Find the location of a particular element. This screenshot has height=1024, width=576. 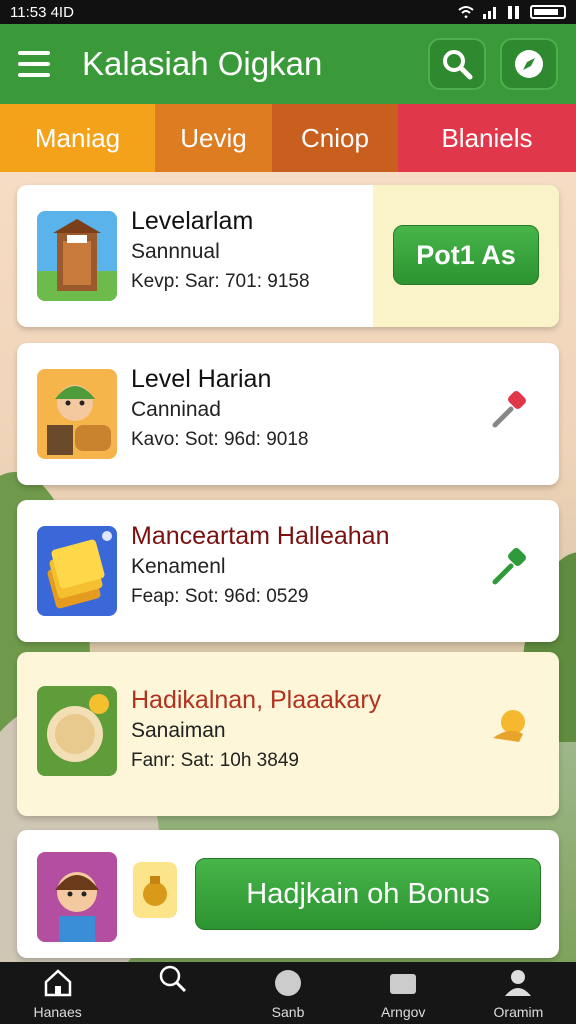

status-bar: 11:53 4ID is located at coordinates (288, 12).